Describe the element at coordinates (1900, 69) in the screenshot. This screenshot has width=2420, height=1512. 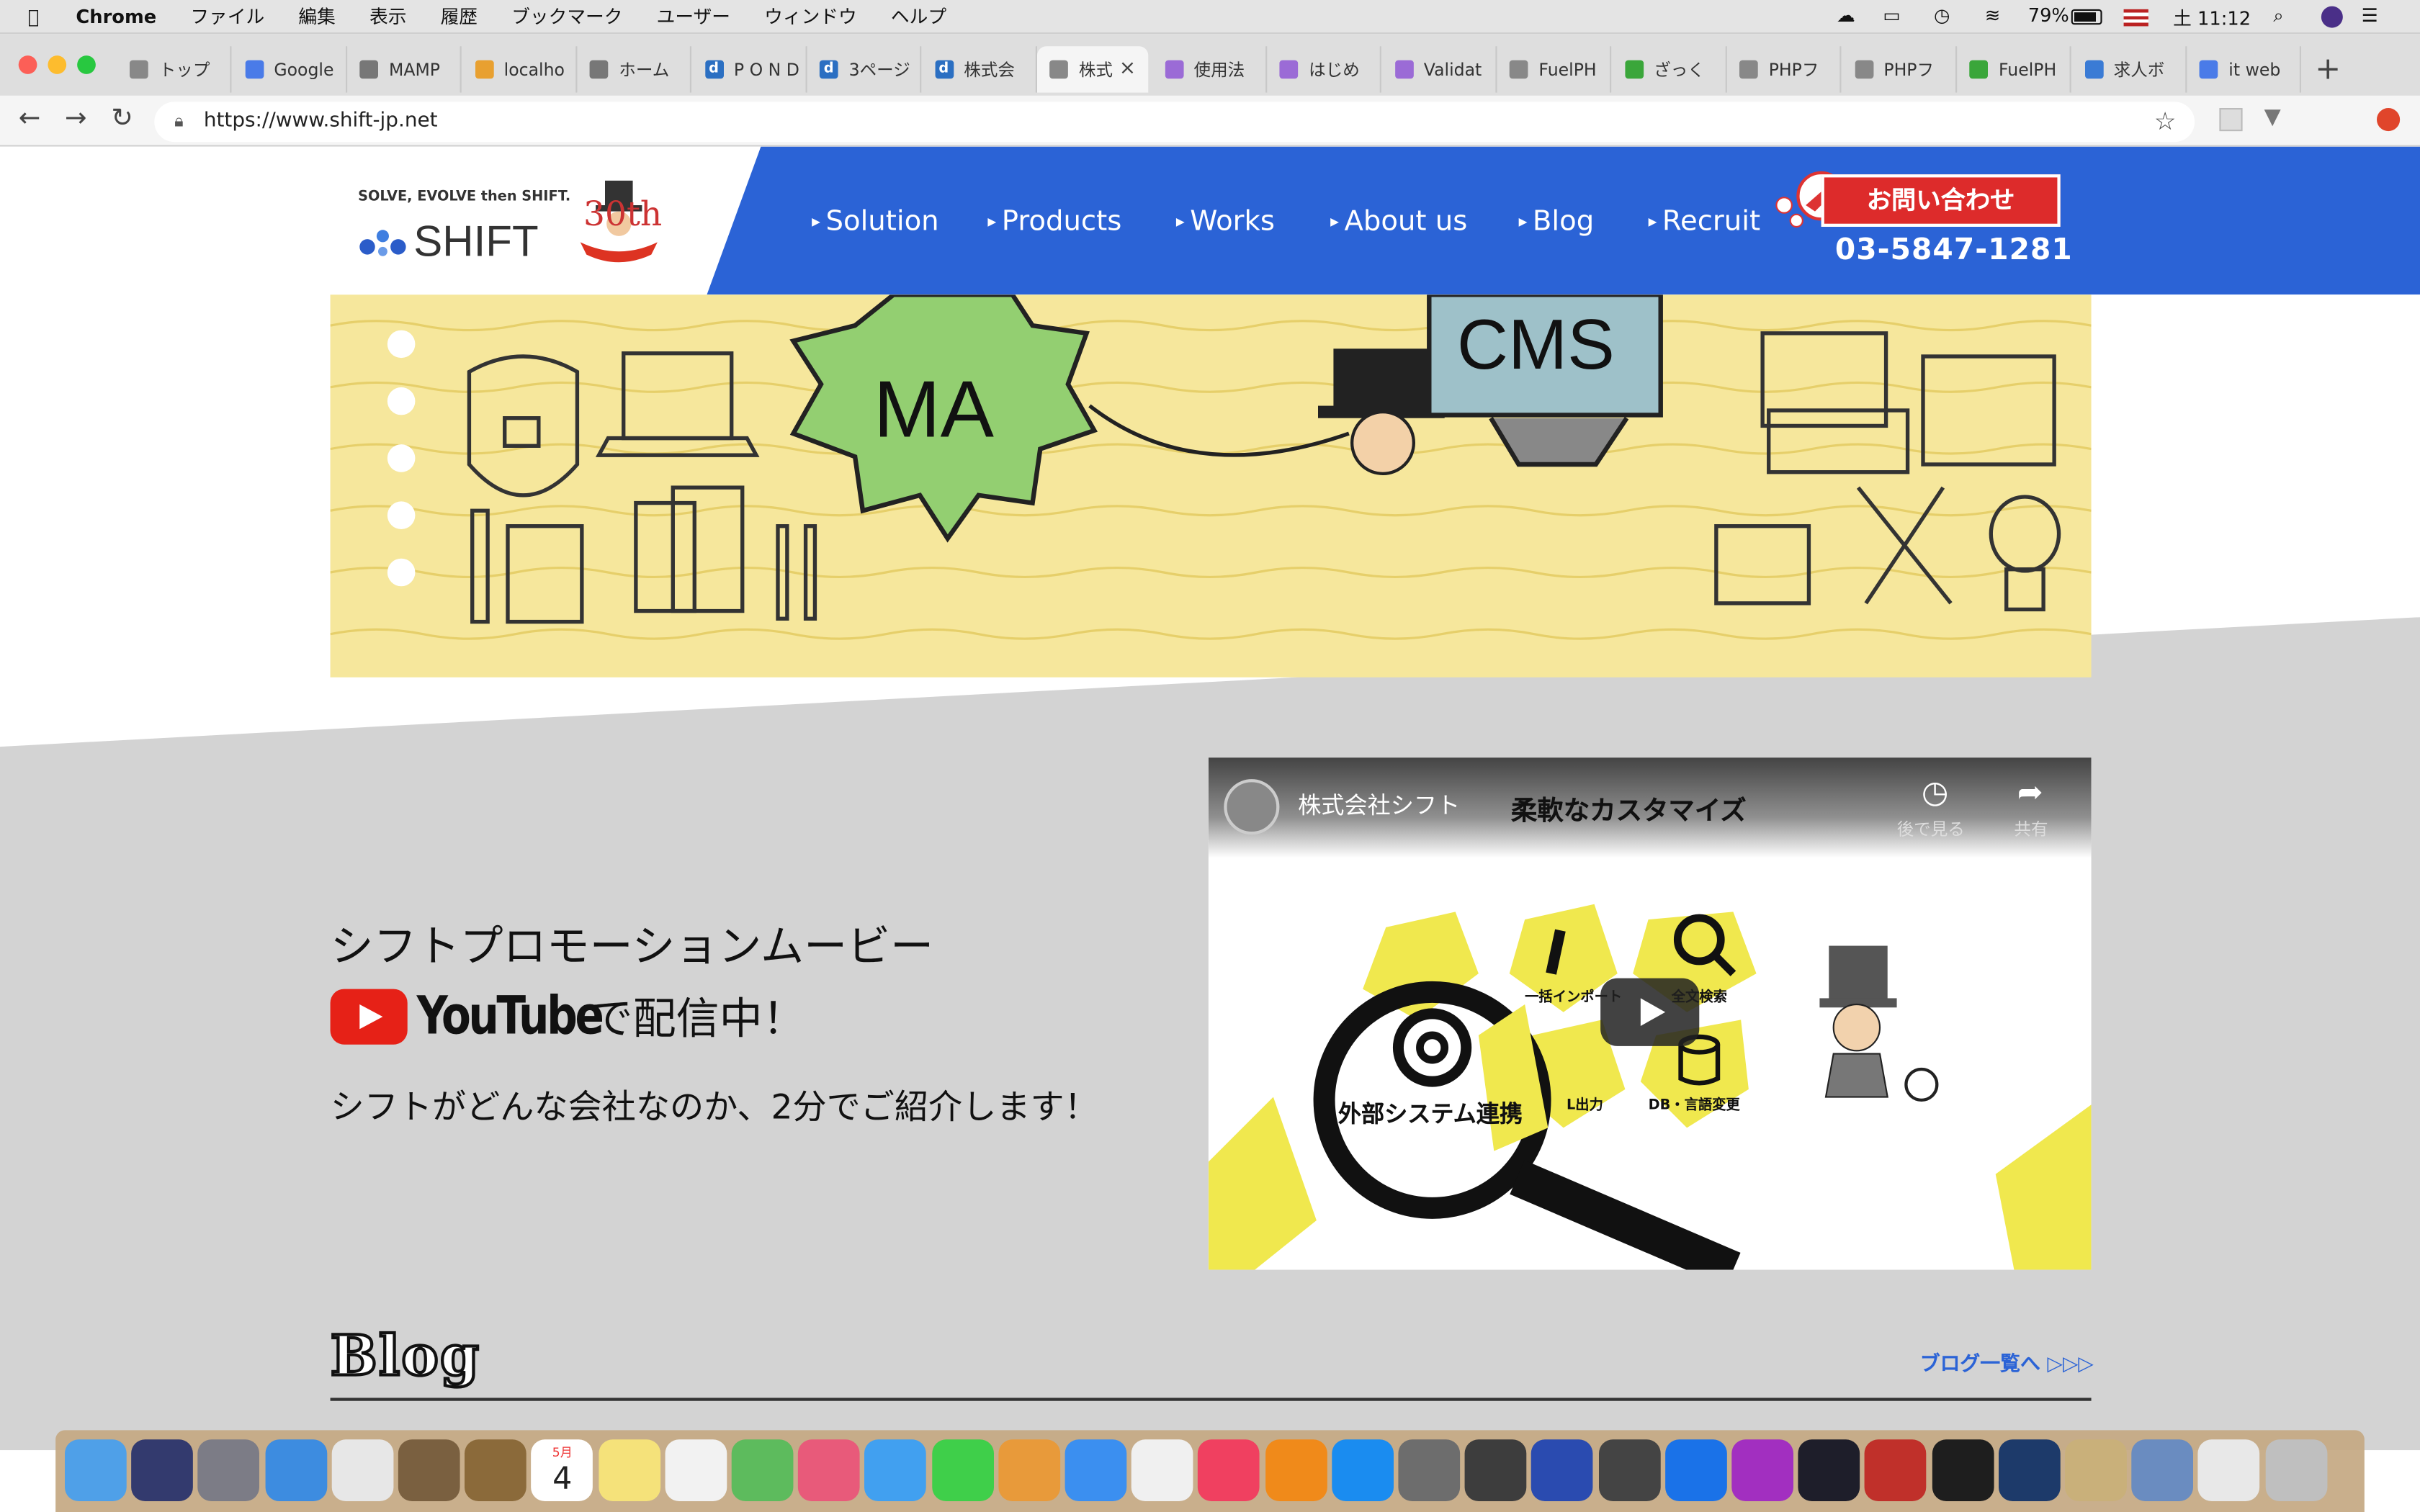
I see `tab-15: PHPフ` at that location.